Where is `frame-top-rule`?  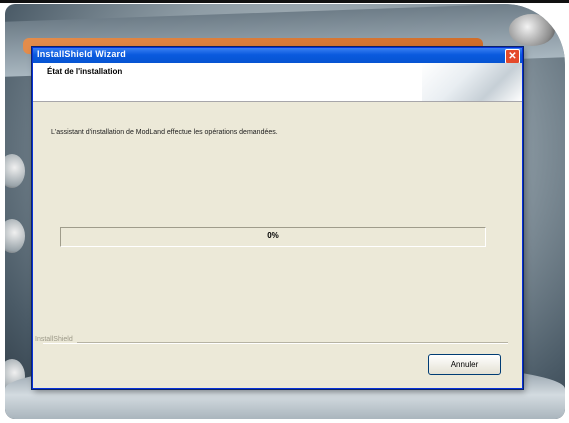
frame-top-rule is located at coordinates (284, 1).